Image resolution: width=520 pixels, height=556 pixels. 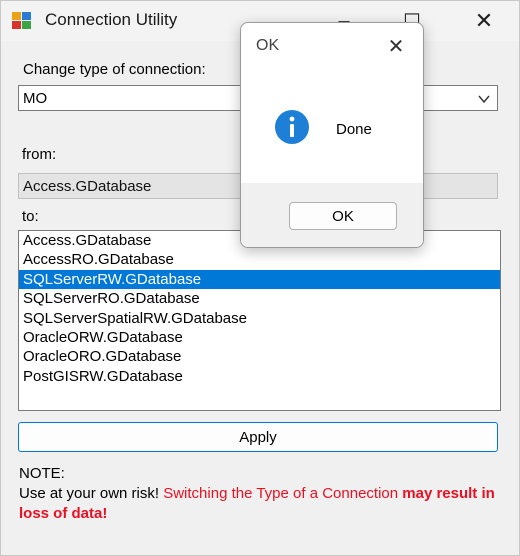 I want to click on from-value: Access.GDatabase, so click(x=87, y=186).